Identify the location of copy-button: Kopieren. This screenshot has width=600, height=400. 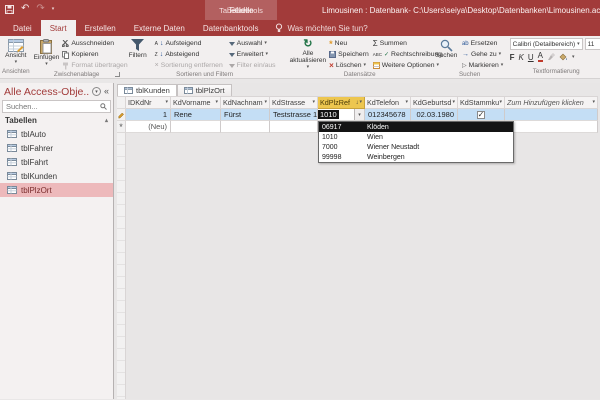
(94, 54).